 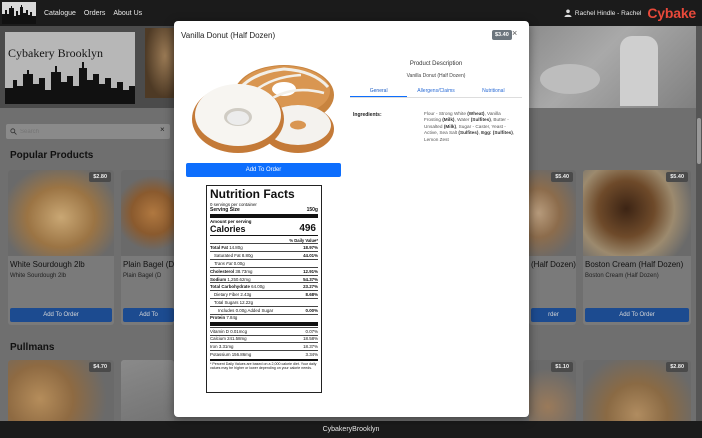 What do you see at coordinates (227, 295) in the screenshot?
I see `nutrient-name: Dietary Fiber` at bounding box center [227, 295].